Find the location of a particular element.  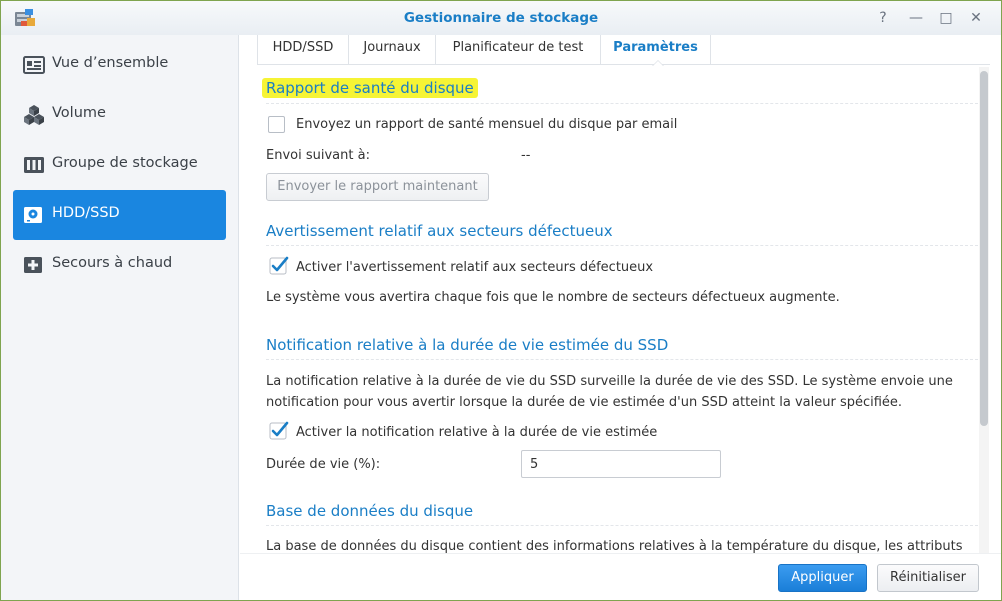

lifespan-percent-label: Durée de vie (%): is located at coordinates (323, 464).